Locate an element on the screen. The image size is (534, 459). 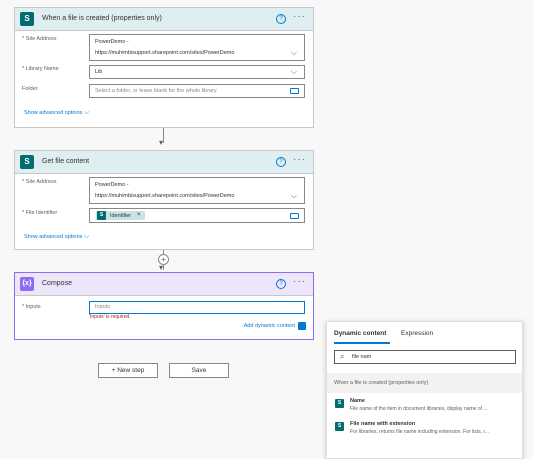
dynamic-content-icon is located at coordinates (302, 326).